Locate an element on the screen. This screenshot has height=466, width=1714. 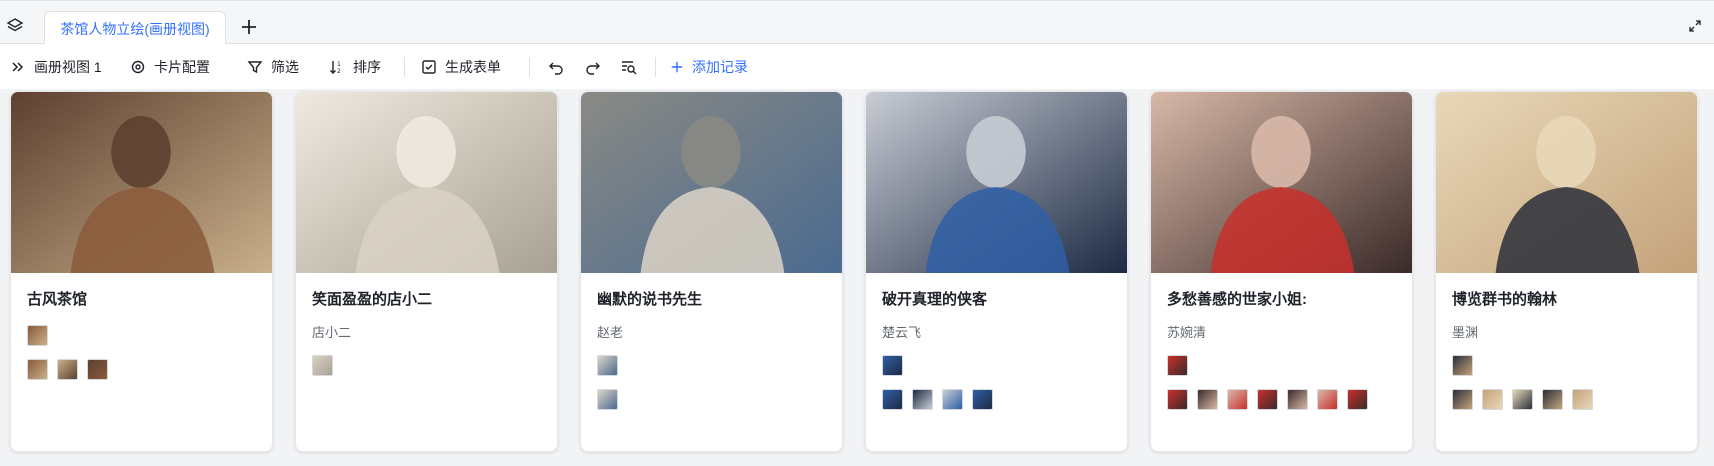
card-subtitle: 店小二 is located at coordinates (332, 332).